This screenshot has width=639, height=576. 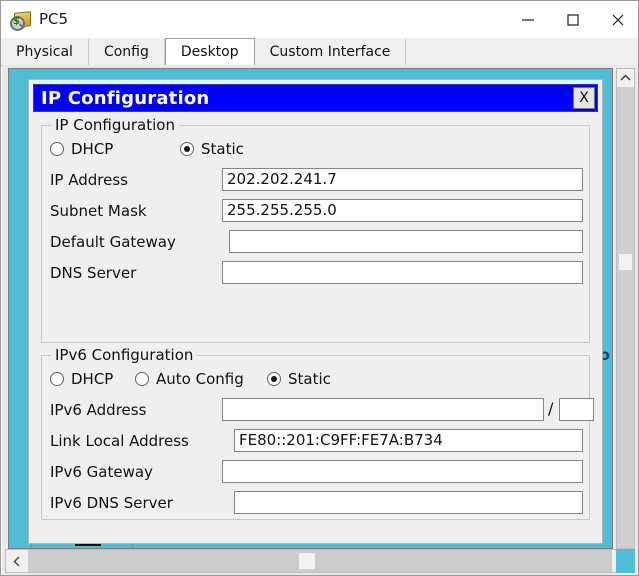 What do you see at coordinates (315, 98) in the screenshot?
I see `dialog-titlebar: IP Configuration X` at bounding box center [315, 98].